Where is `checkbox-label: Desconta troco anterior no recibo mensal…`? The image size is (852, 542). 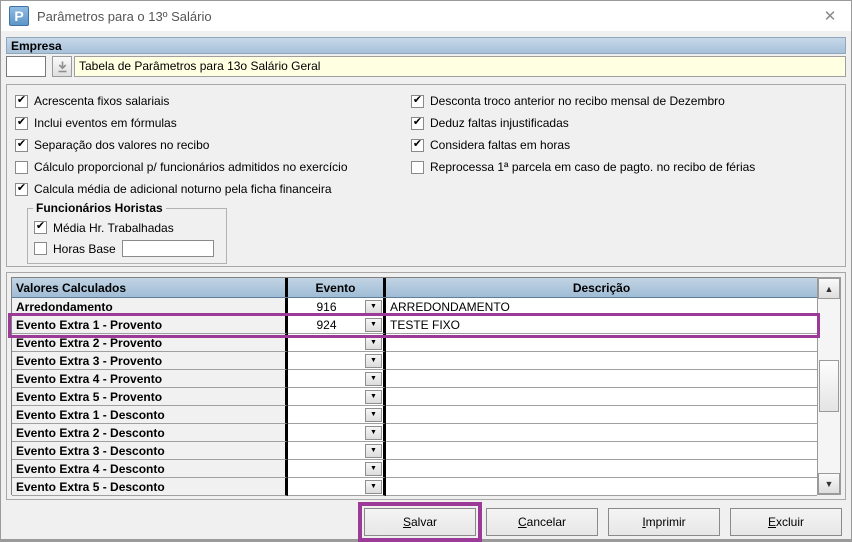 checkbox-label: Desconta troco anterior no recibo mensal… is located at coordinates (577, 101).